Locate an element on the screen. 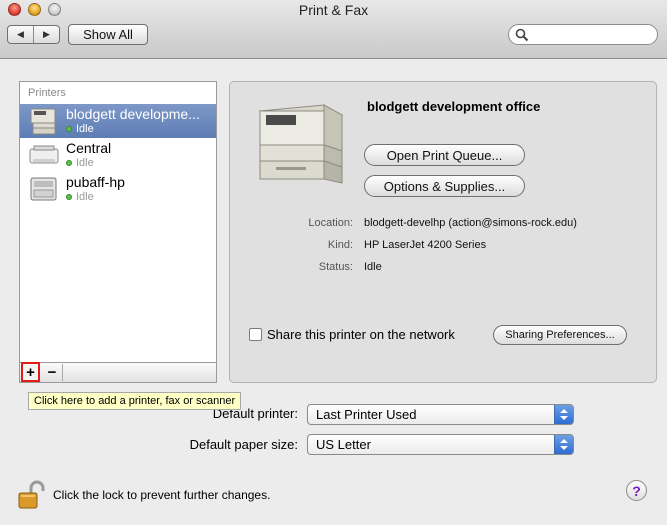 The width and height of the screenshot is (667, 525). nav-buttons: ◀ ▶ is located at coordinates (33, 34).